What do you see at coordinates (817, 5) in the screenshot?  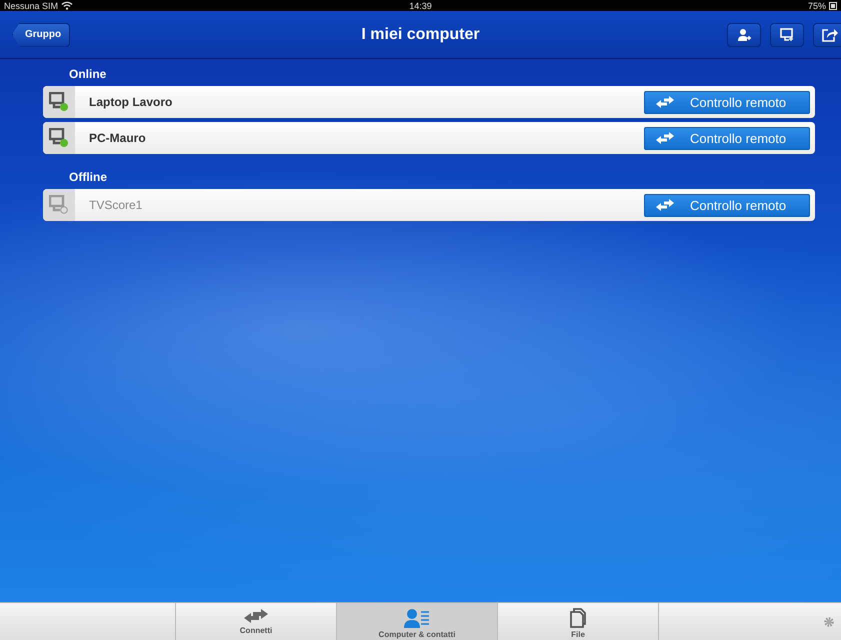 I see `battery-percent: 75%` at bounding box center [817, 5].